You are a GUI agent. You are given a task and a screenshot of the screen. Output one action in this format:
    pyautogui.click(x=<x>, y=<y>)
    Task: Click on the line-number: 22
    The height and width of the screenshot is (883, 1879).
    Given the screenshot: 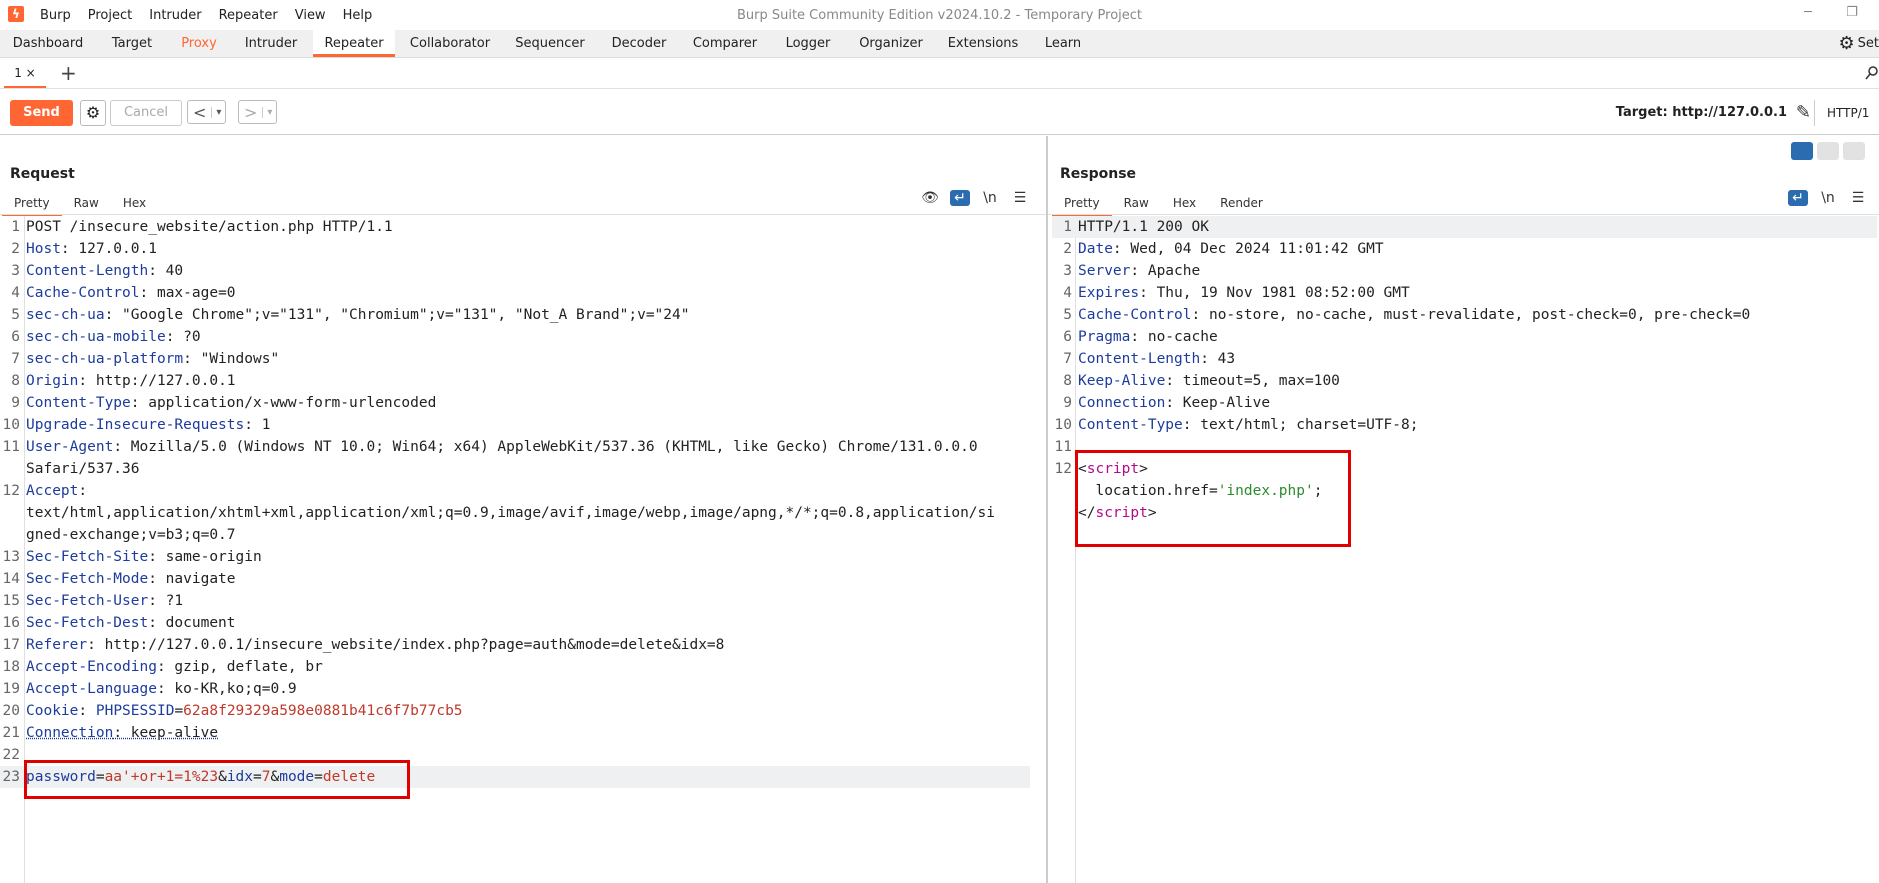 What is the action you would take?
    pyautogui.click(x=11, y=755)
    